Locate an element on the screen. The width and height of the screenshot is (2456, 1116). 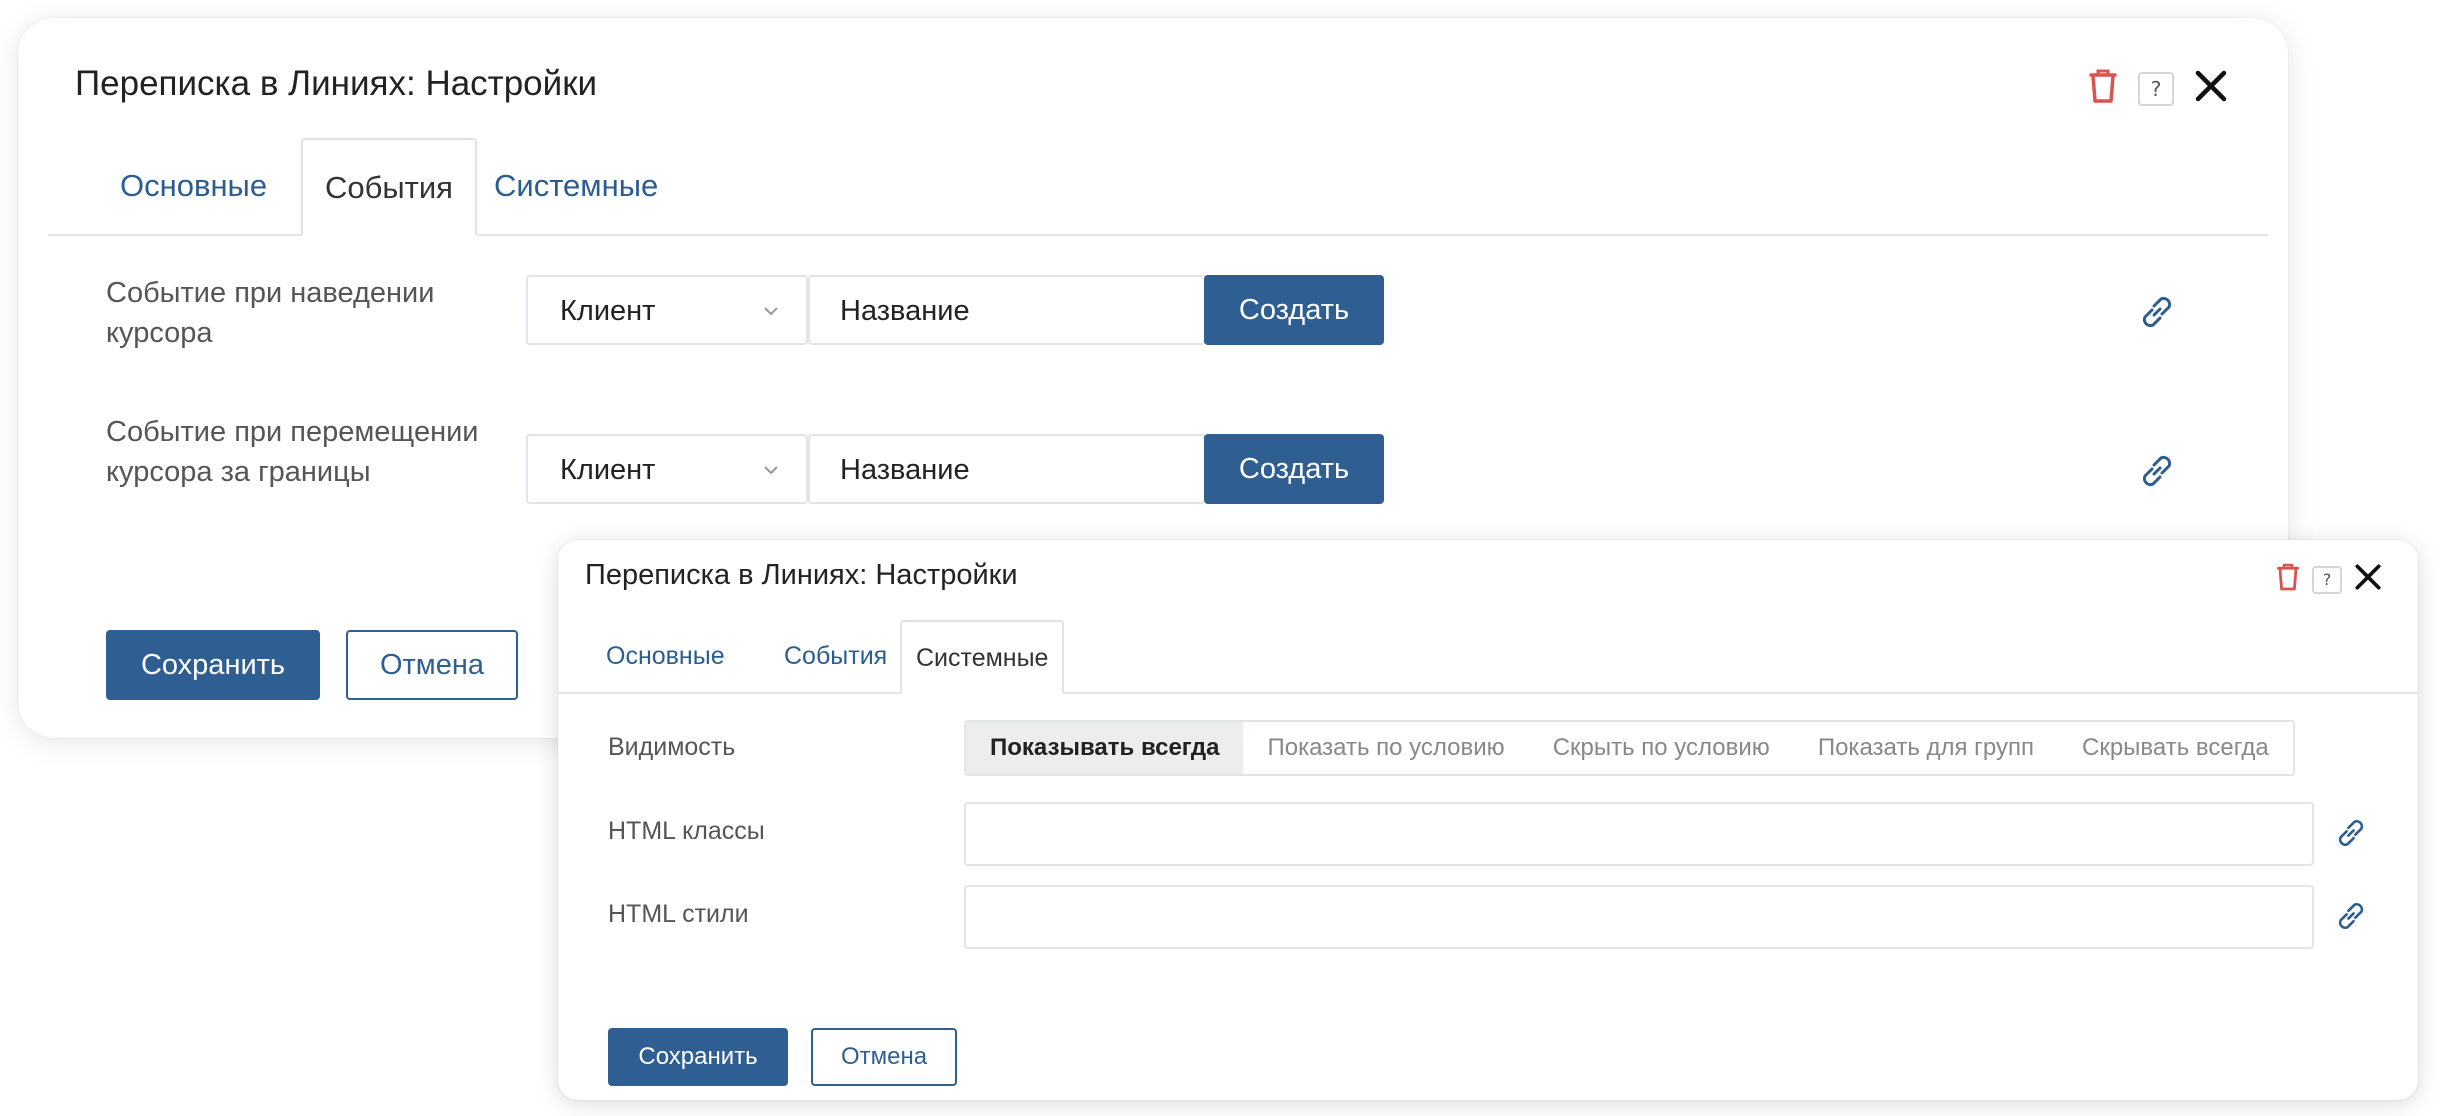
visibility-option-always-show: Показывать всегда is located at coordinates (1105, 748).